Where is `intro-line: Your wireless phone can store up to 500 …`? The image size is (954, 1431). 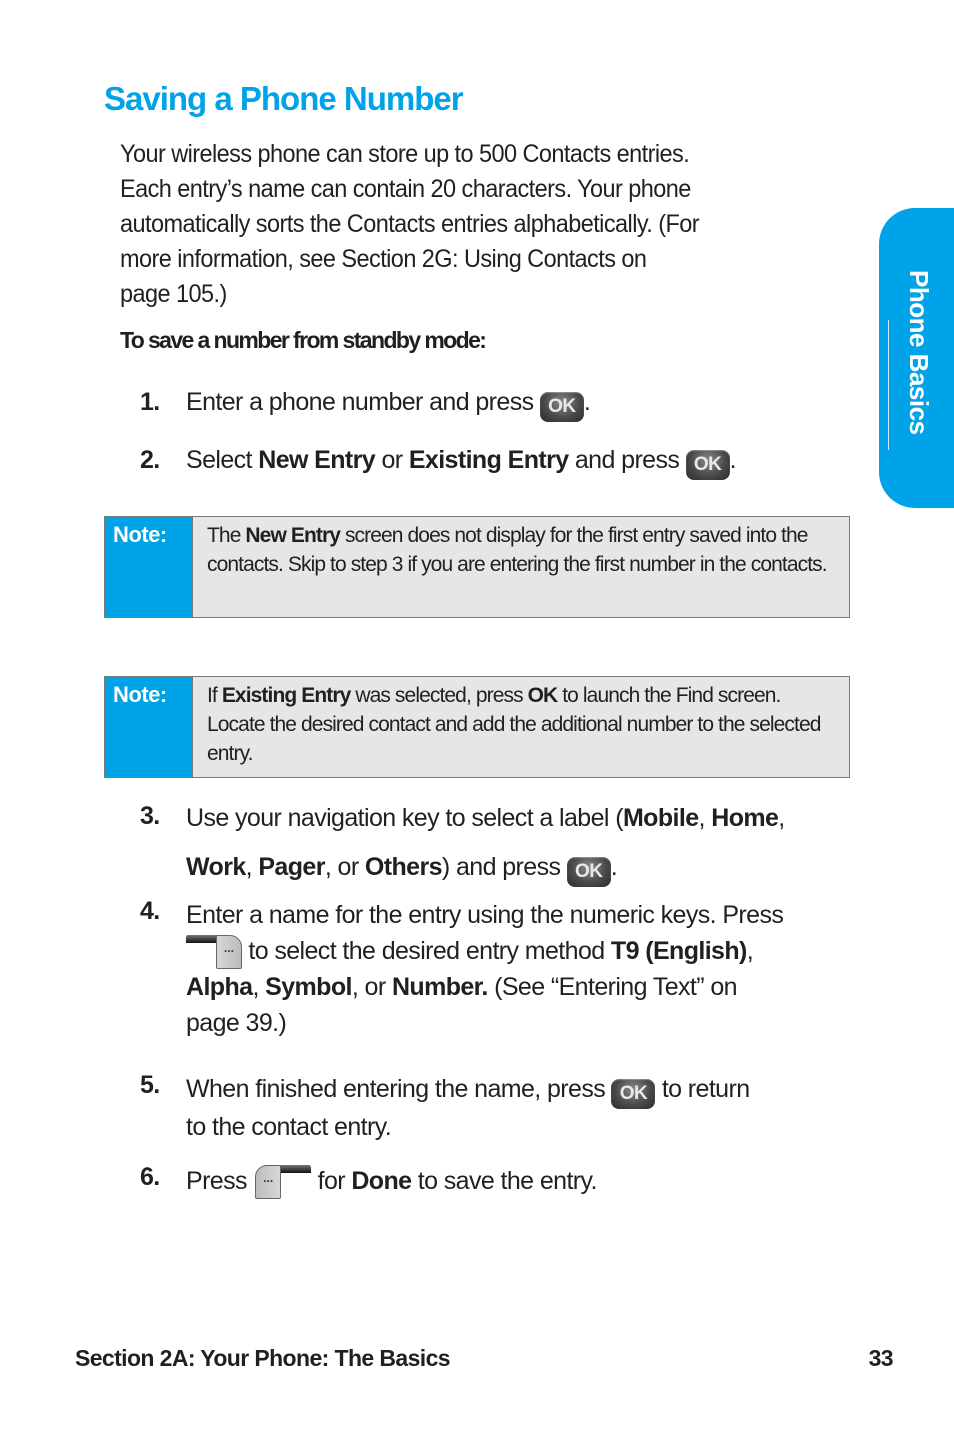 intro-line: Your wireless phone can store up to 500 … is located at coordinates (405, 154).